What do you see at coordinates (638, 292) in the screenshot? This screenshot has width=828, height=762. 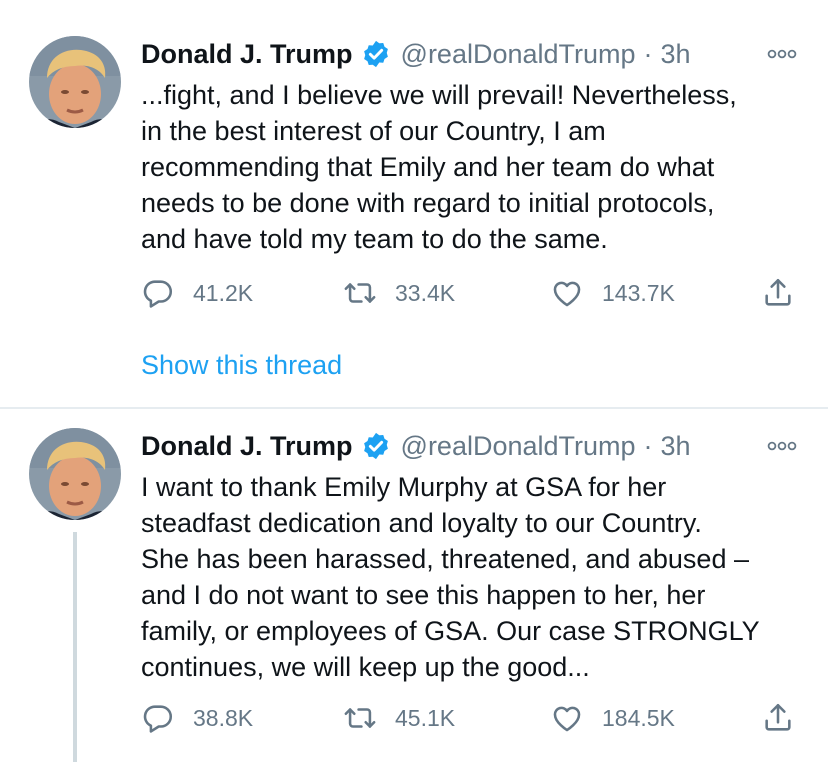 I see `like-count: 143.7K` at bounding box center [638, 292].